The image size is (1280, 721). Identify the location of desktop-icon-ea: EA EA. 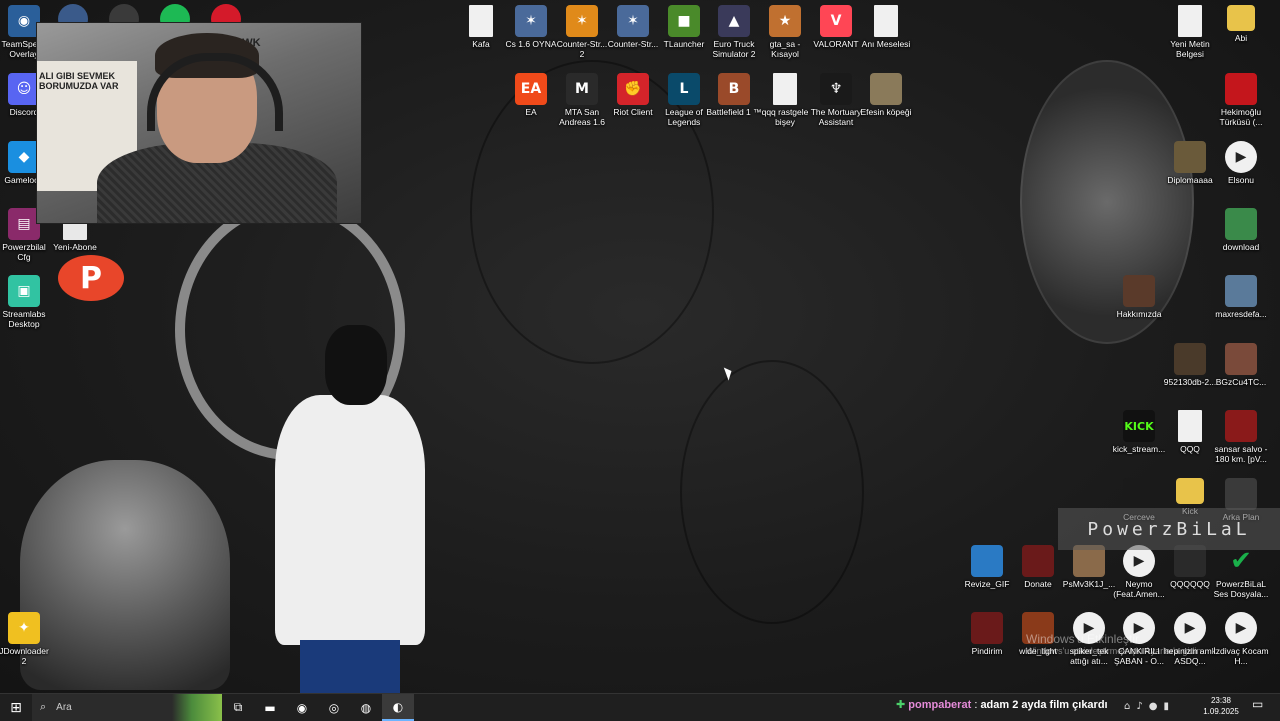
(531, 95).